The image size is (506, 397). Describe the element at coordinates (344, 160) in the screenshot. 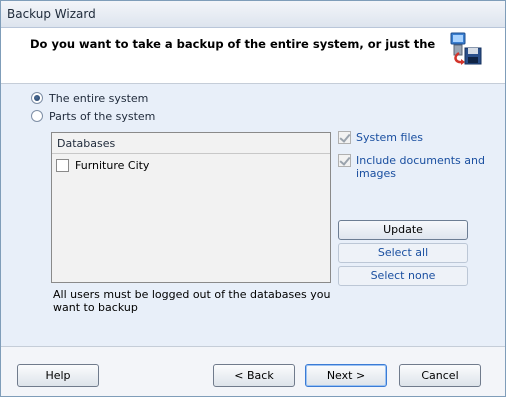

I see `include-documents-checkbox` at that location.